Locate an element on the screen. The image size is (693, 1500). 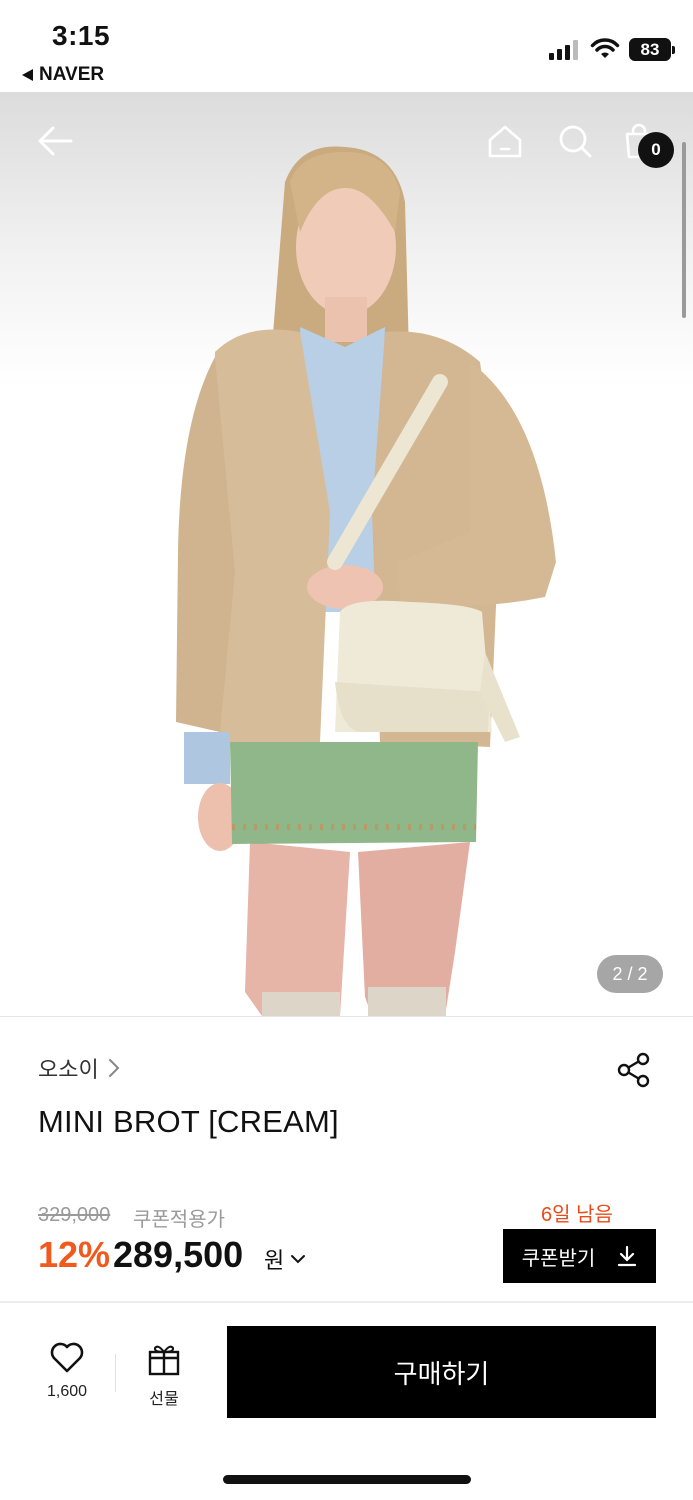
back-to-app-link: NAVER is located at coordinates (63, 75).